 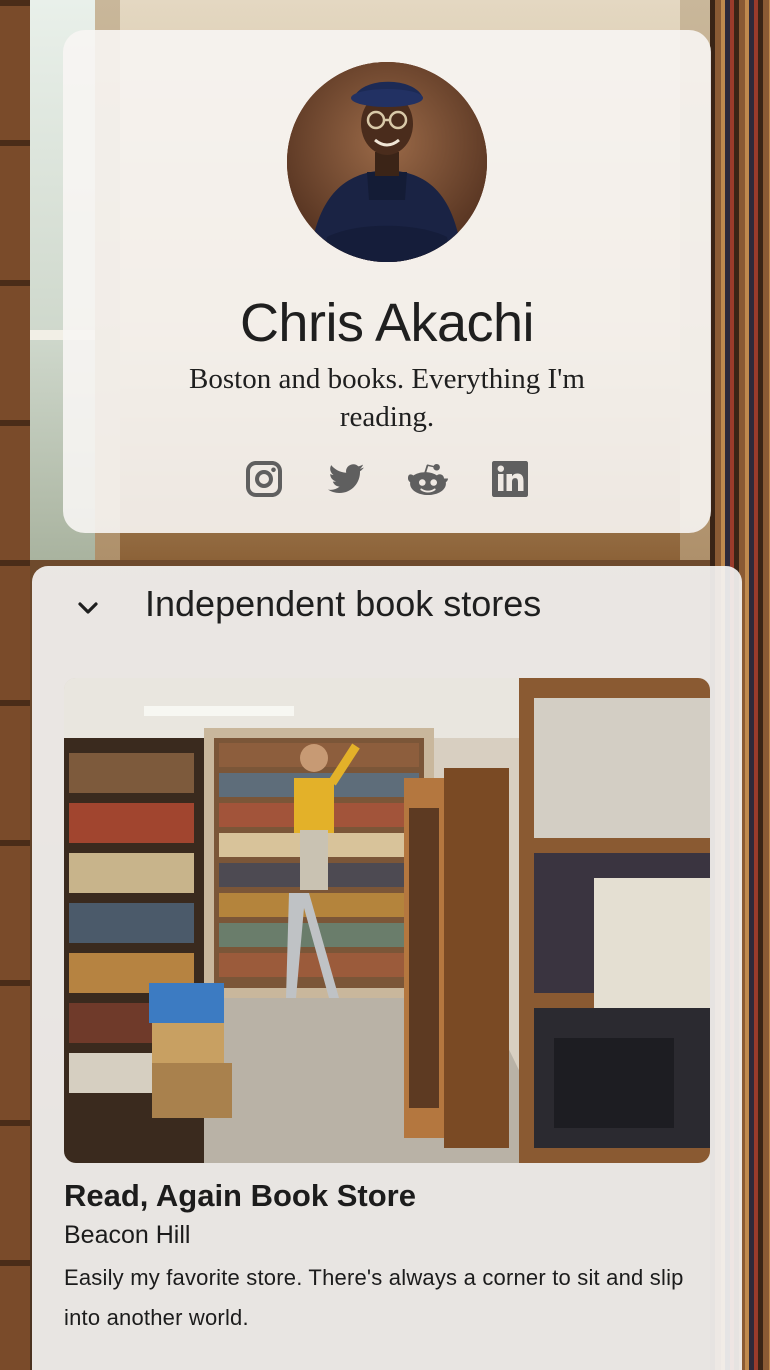 I want to click on twitter-icon, so click(x=346, y=478).